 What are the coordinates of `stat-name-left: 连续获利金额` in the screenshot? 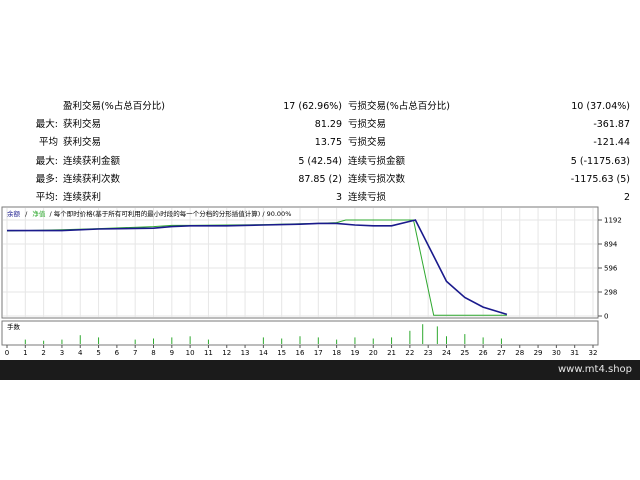 It's located at (92, 161).